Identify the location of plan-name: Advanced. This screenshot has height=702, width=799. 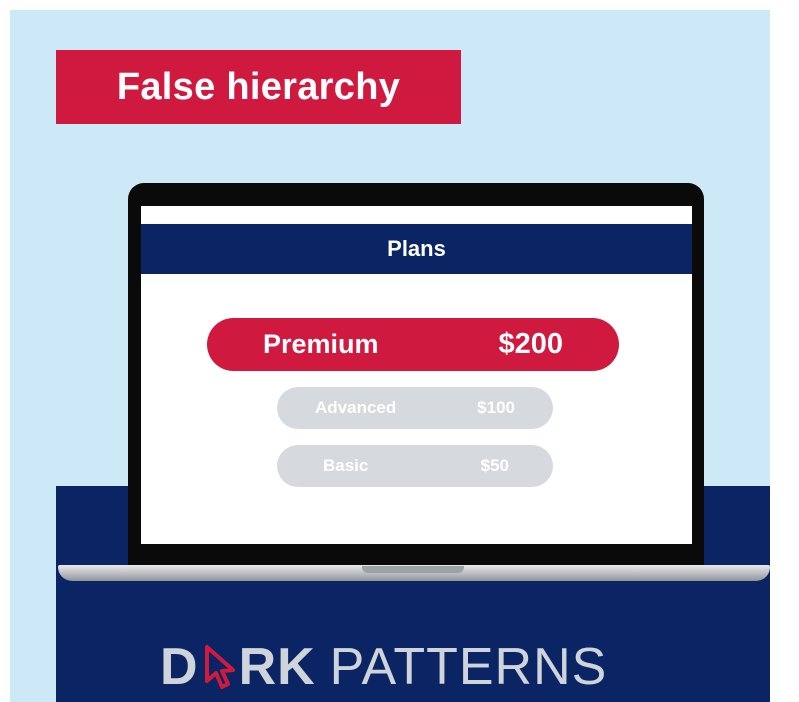
(356, 407).